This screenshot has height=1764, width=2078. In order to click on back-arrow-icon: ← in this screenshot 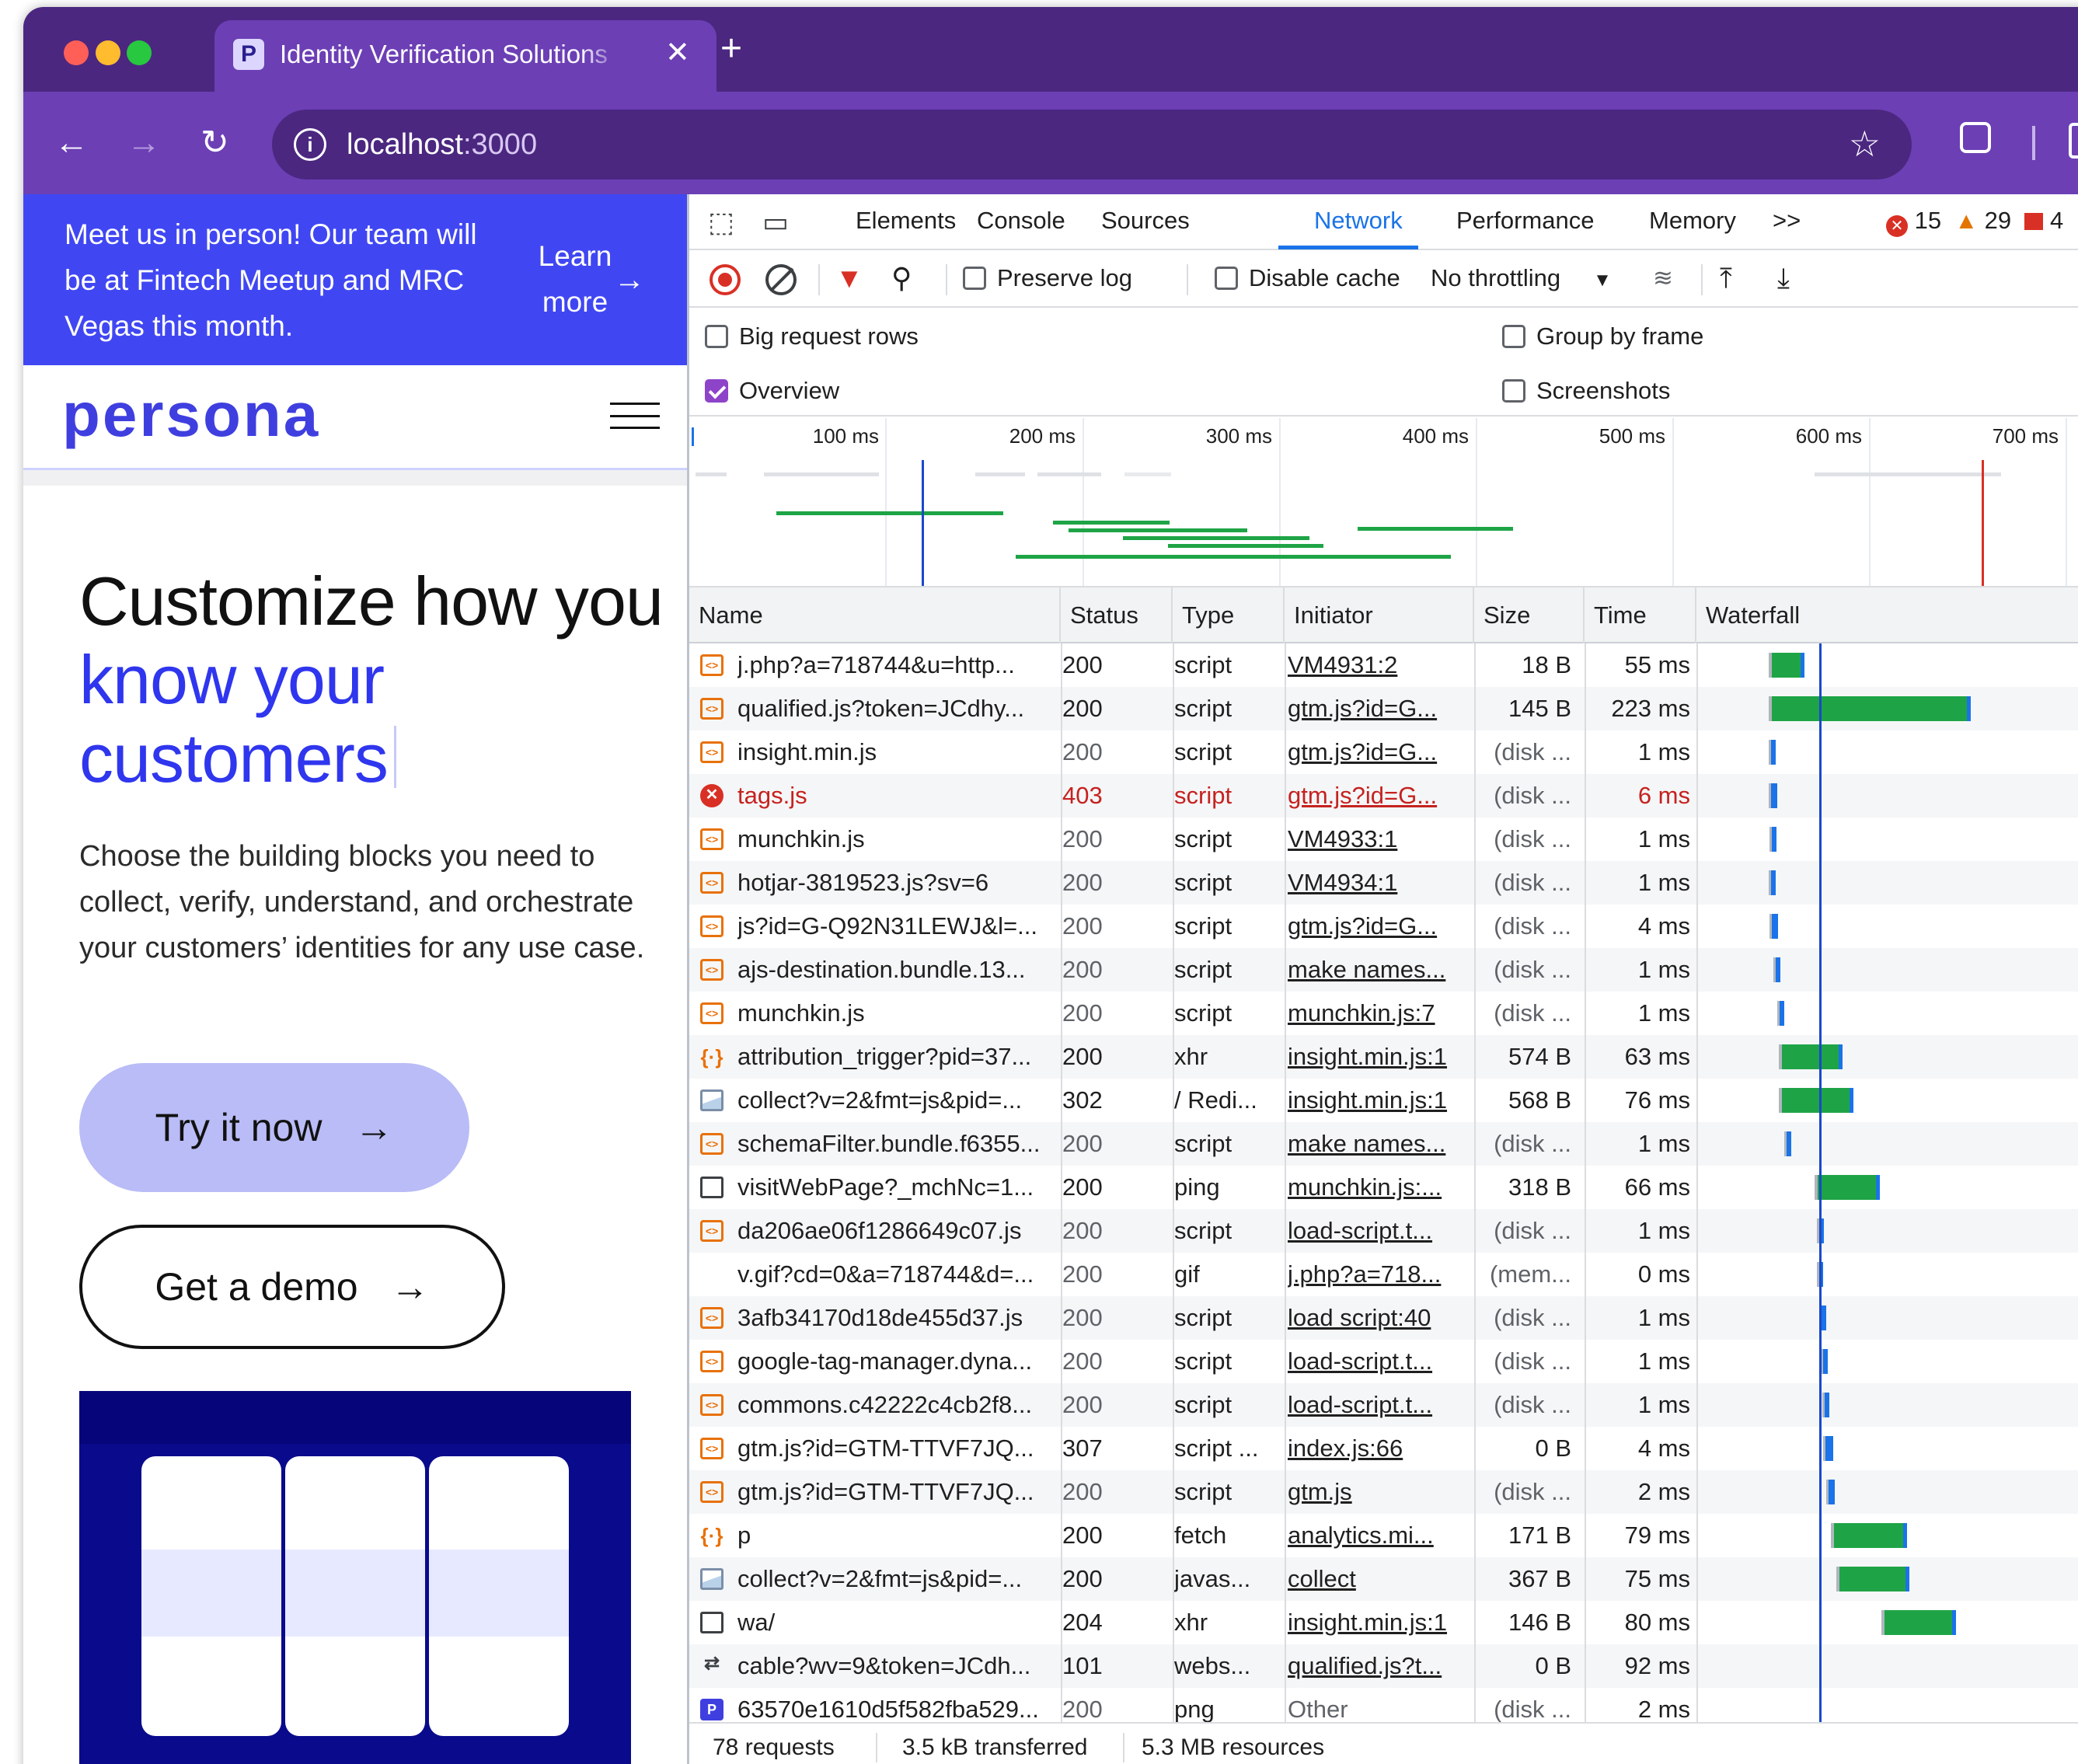, I will do `click(71, 143)`.